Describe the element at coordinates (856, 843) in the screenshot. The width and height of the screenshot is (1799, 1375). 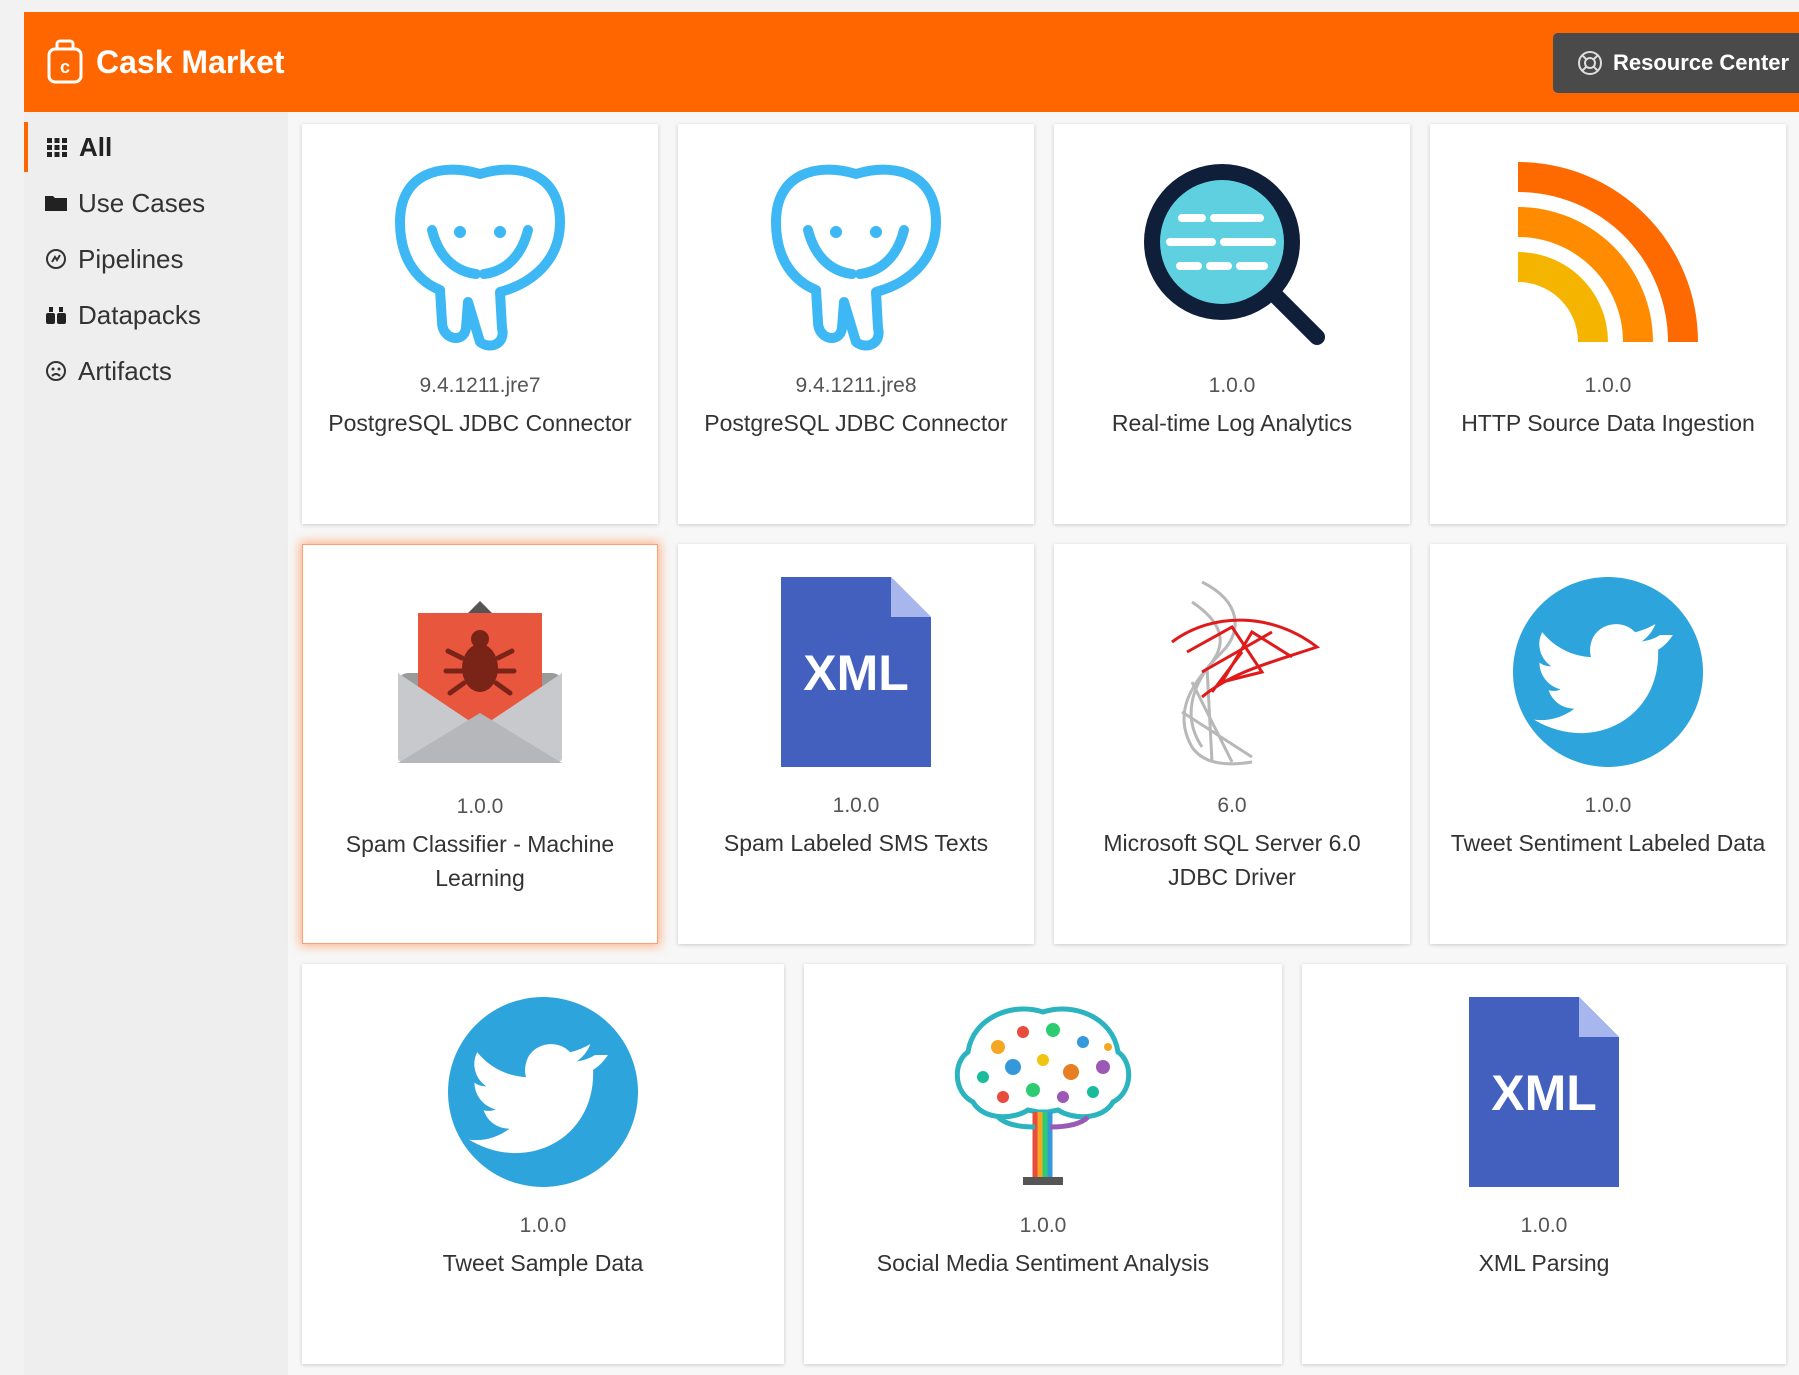
I see `card-title: Spam Labeled SMS Texts` at that location.